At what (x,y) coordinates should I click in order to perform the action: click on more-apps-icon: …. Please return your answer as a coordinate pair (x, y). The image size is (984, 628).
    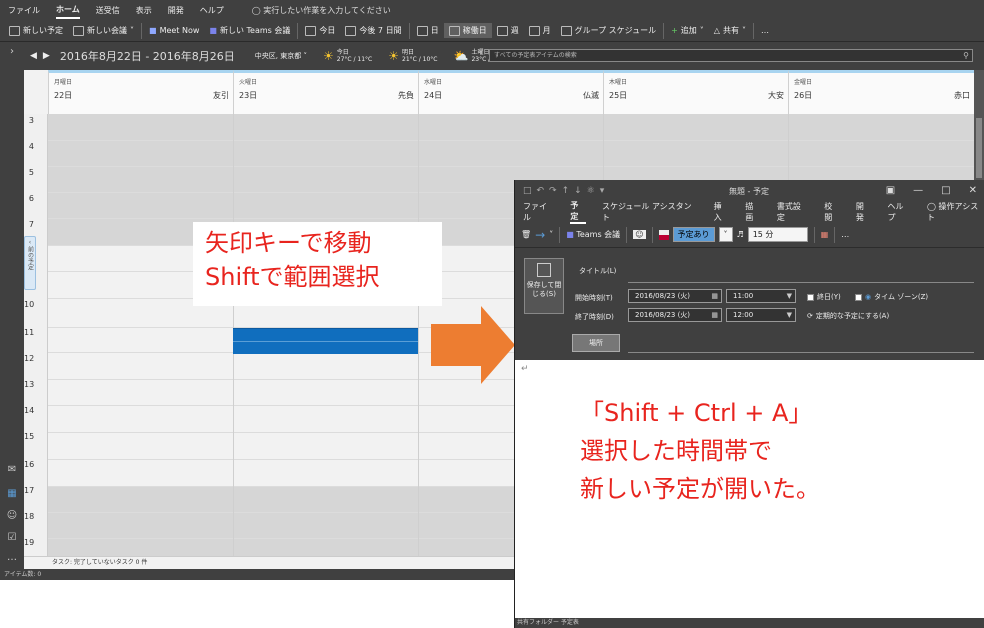
    Looking at the image, I should click on (12, 557).